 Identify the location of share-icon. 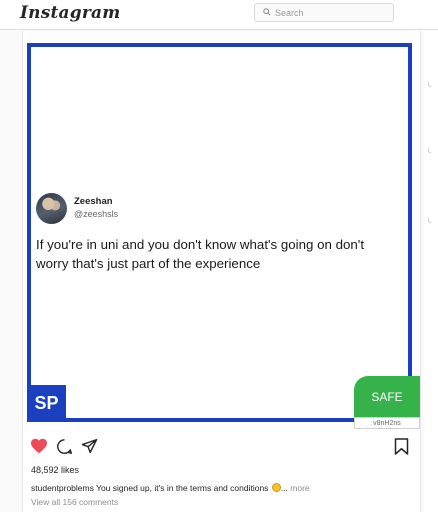
(89, 446).